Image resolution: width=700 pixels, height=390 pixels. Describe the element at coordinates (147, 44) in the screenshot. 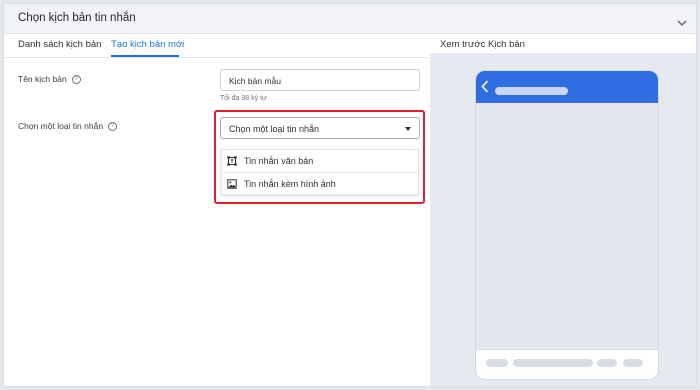

I see `tab-create-scenario: Tạo kịch bản mới` at that location.